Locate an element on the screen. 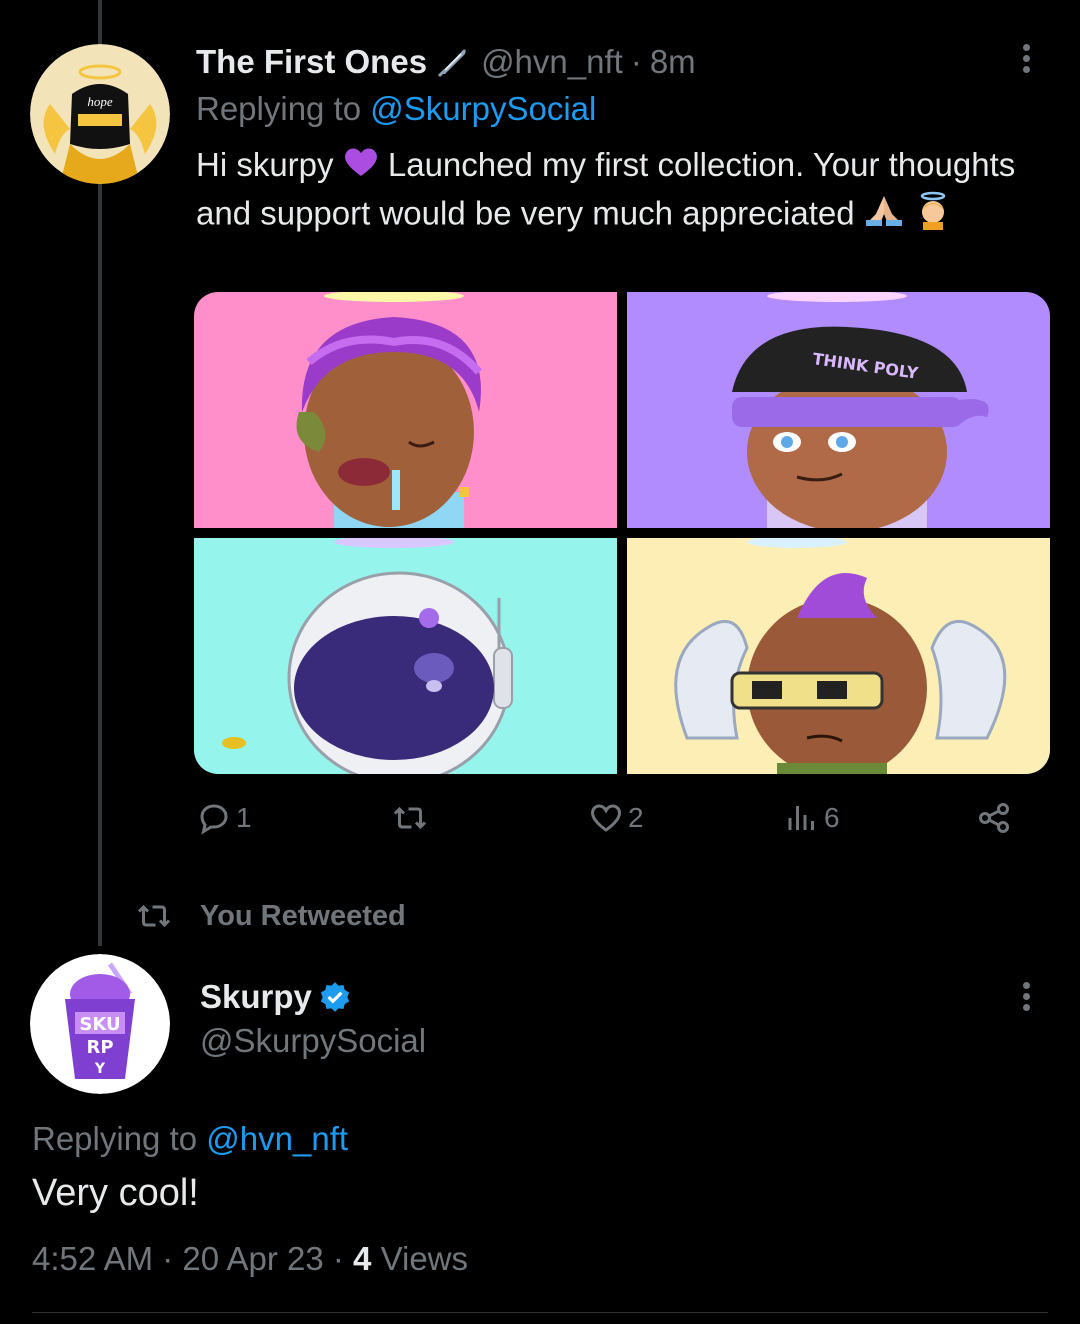 The image size is (1080, 1324). tweet1-replying-to: Replying to @SkurpySocial is located at coordinates (396, 109).